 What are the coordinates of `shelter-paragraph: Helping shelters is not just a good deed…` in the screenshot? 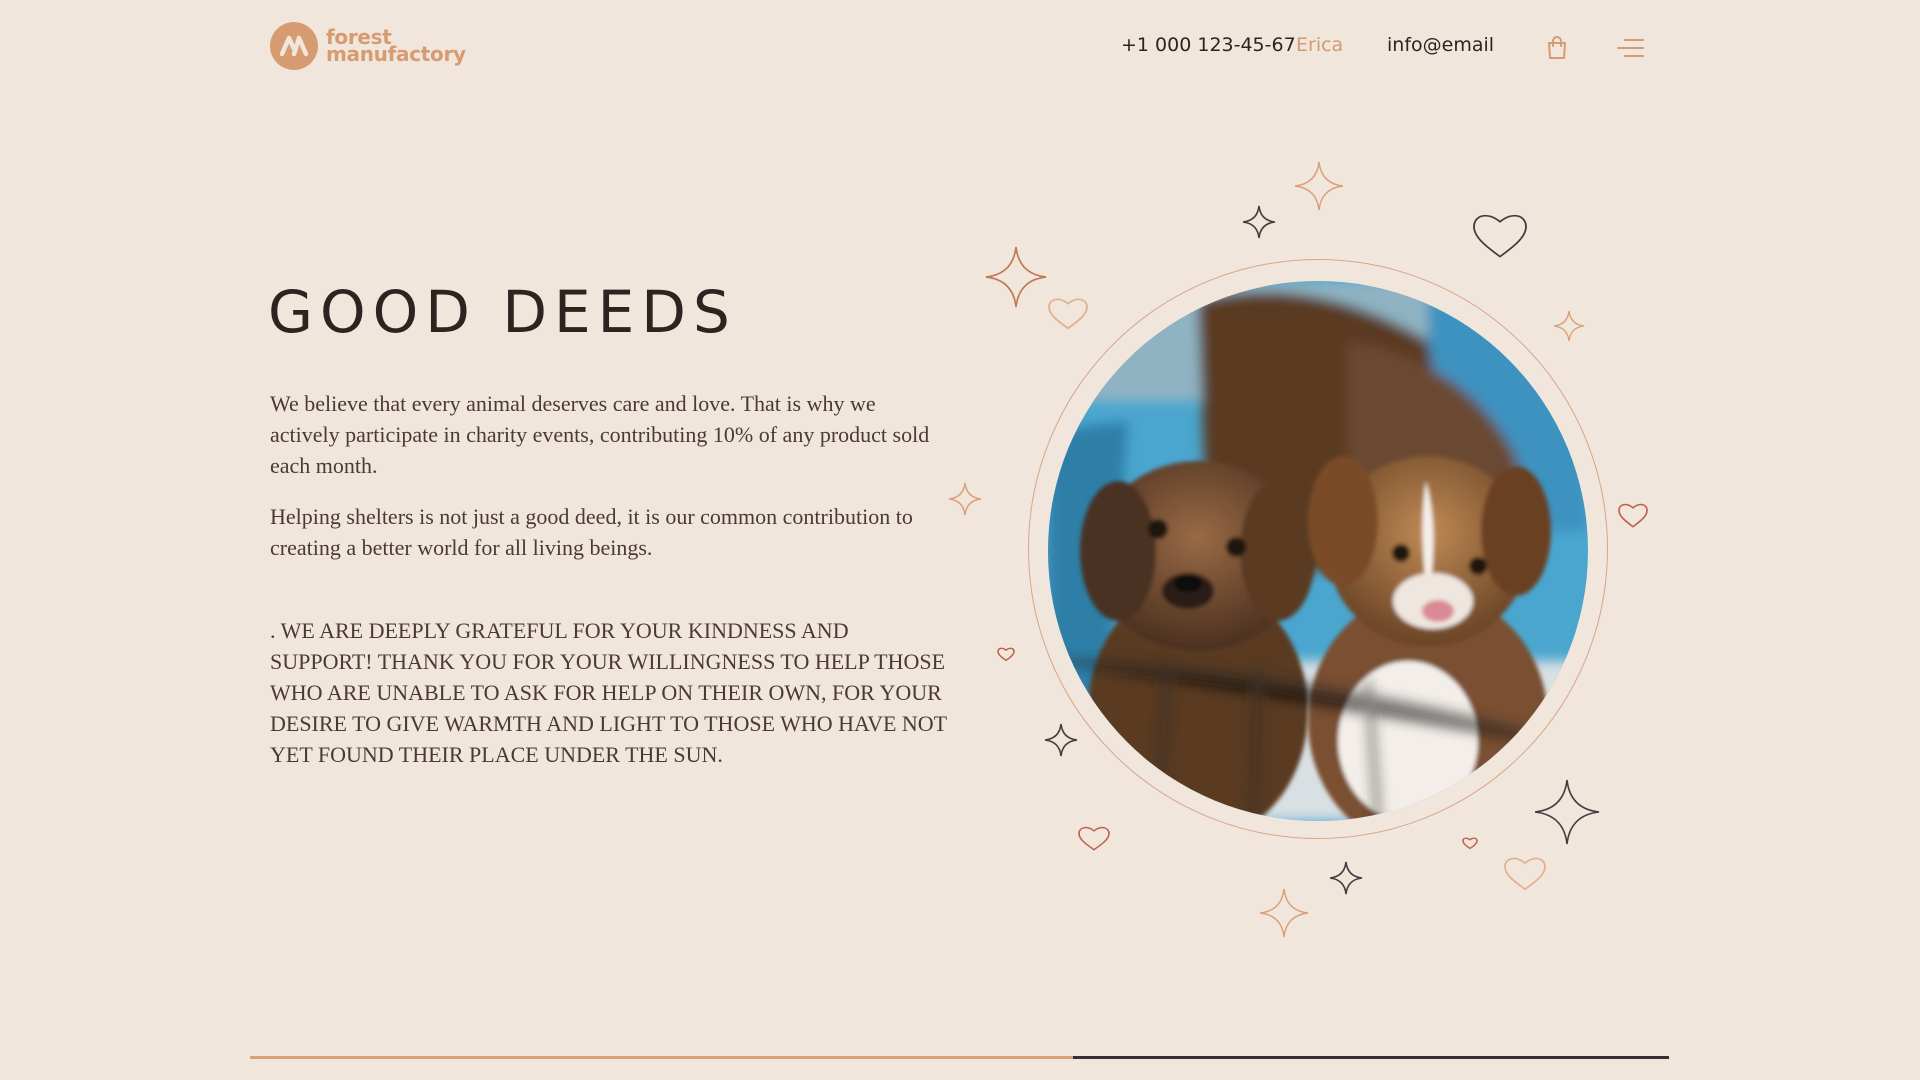 It's located at (591, 532).